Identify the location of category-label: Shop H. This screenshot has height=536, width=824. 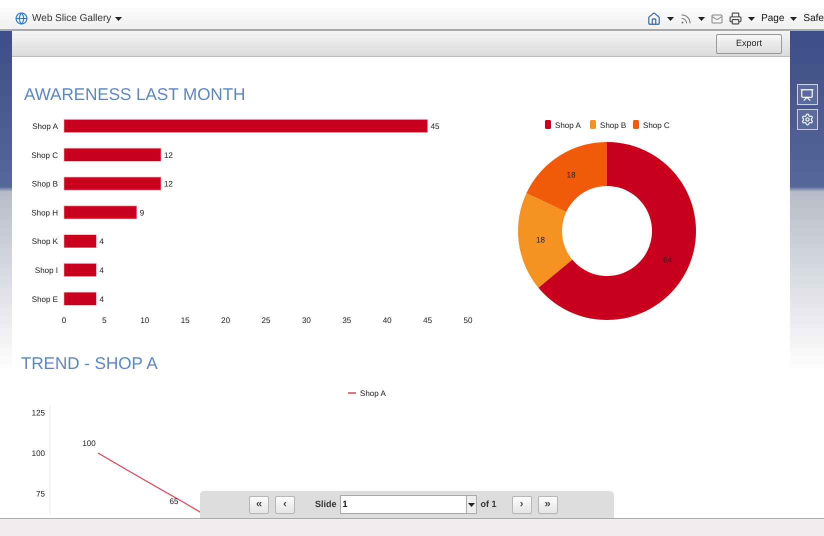
(44, 213).